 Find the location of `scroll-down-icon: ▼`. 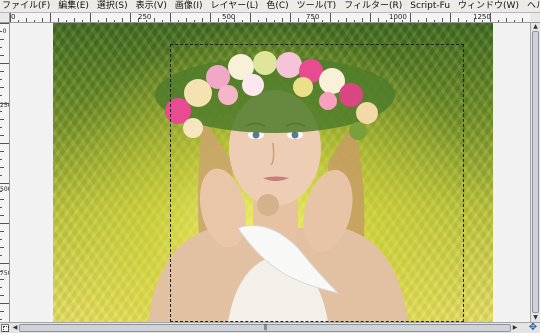

scroll-down-icon: ▼ is located at coordinates (535, 318).